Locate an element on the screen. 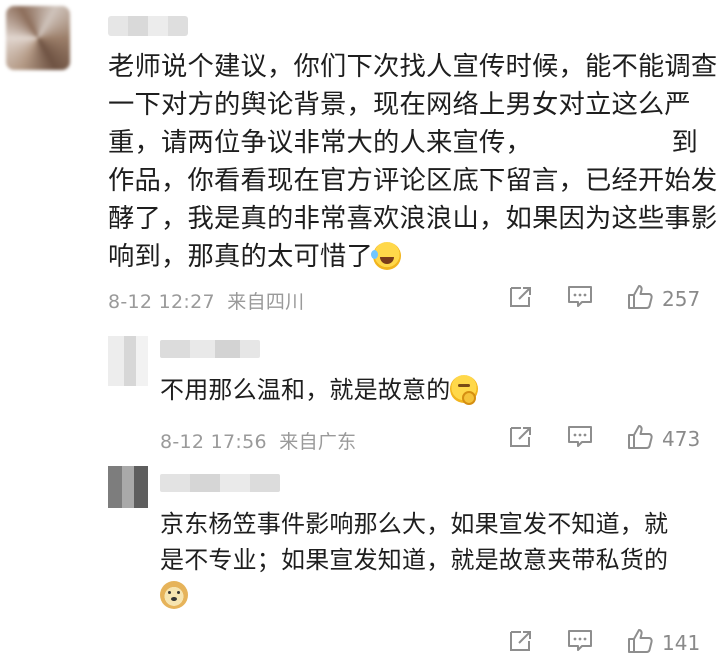  laughing-crying-emoji-icon is located at coordinates (385, 256).